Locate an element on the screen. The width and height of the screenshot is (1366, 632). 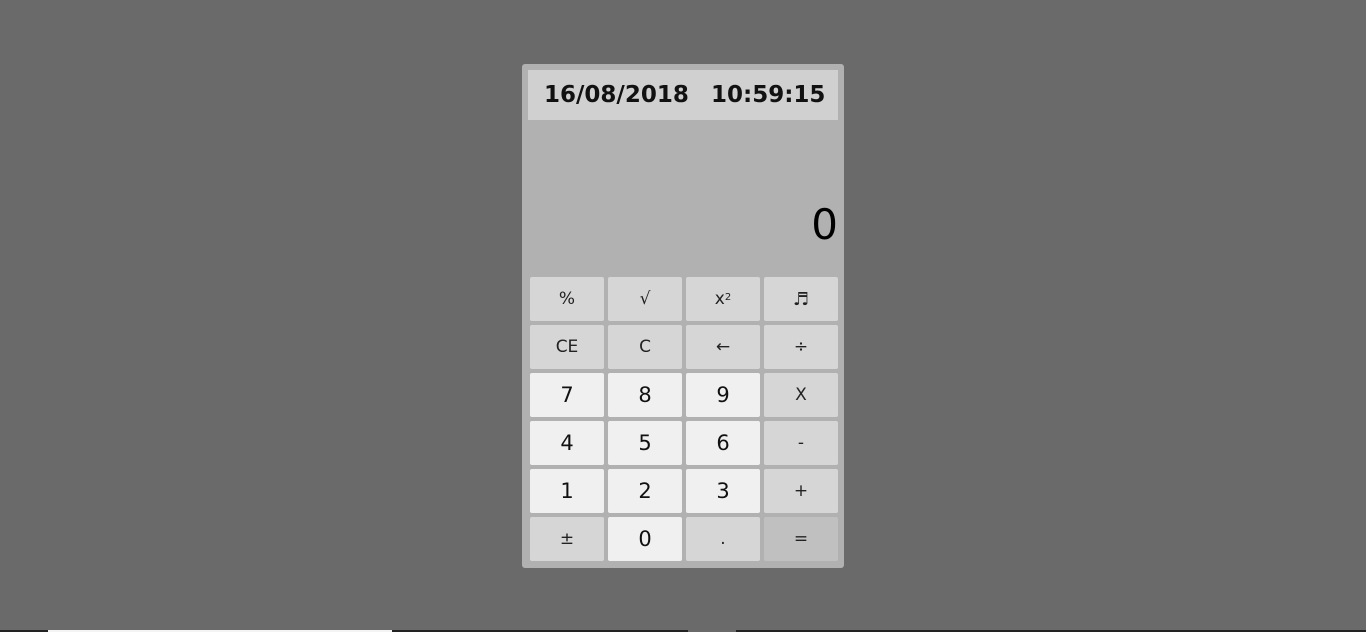
music-note-icon: ♬ is located at coordinates (801, 299).